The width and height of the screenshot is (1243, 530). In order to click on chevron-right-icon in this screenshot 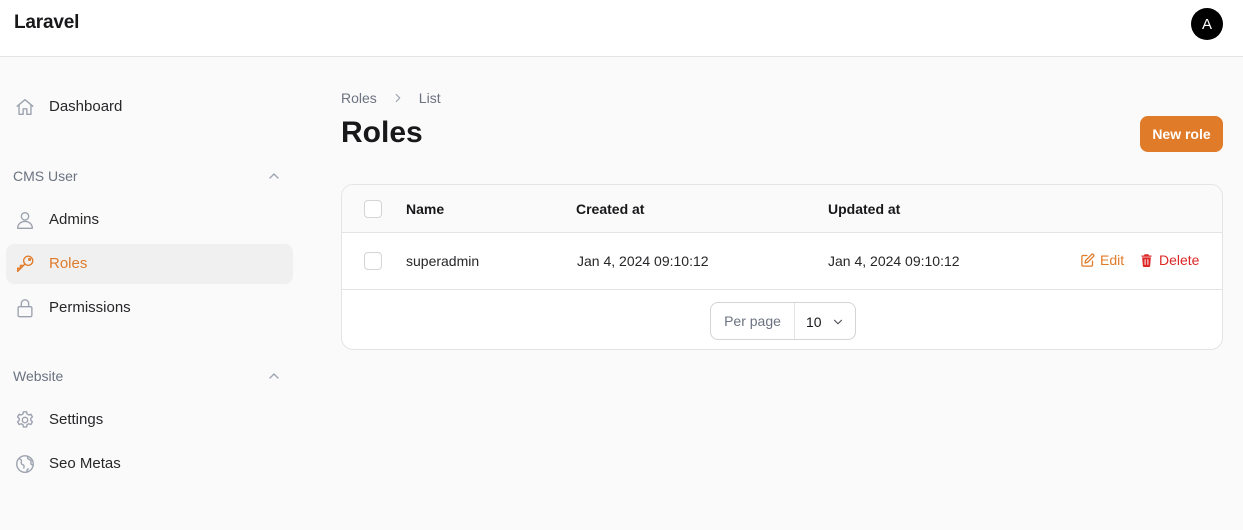, I will do `click(398, 98)`.